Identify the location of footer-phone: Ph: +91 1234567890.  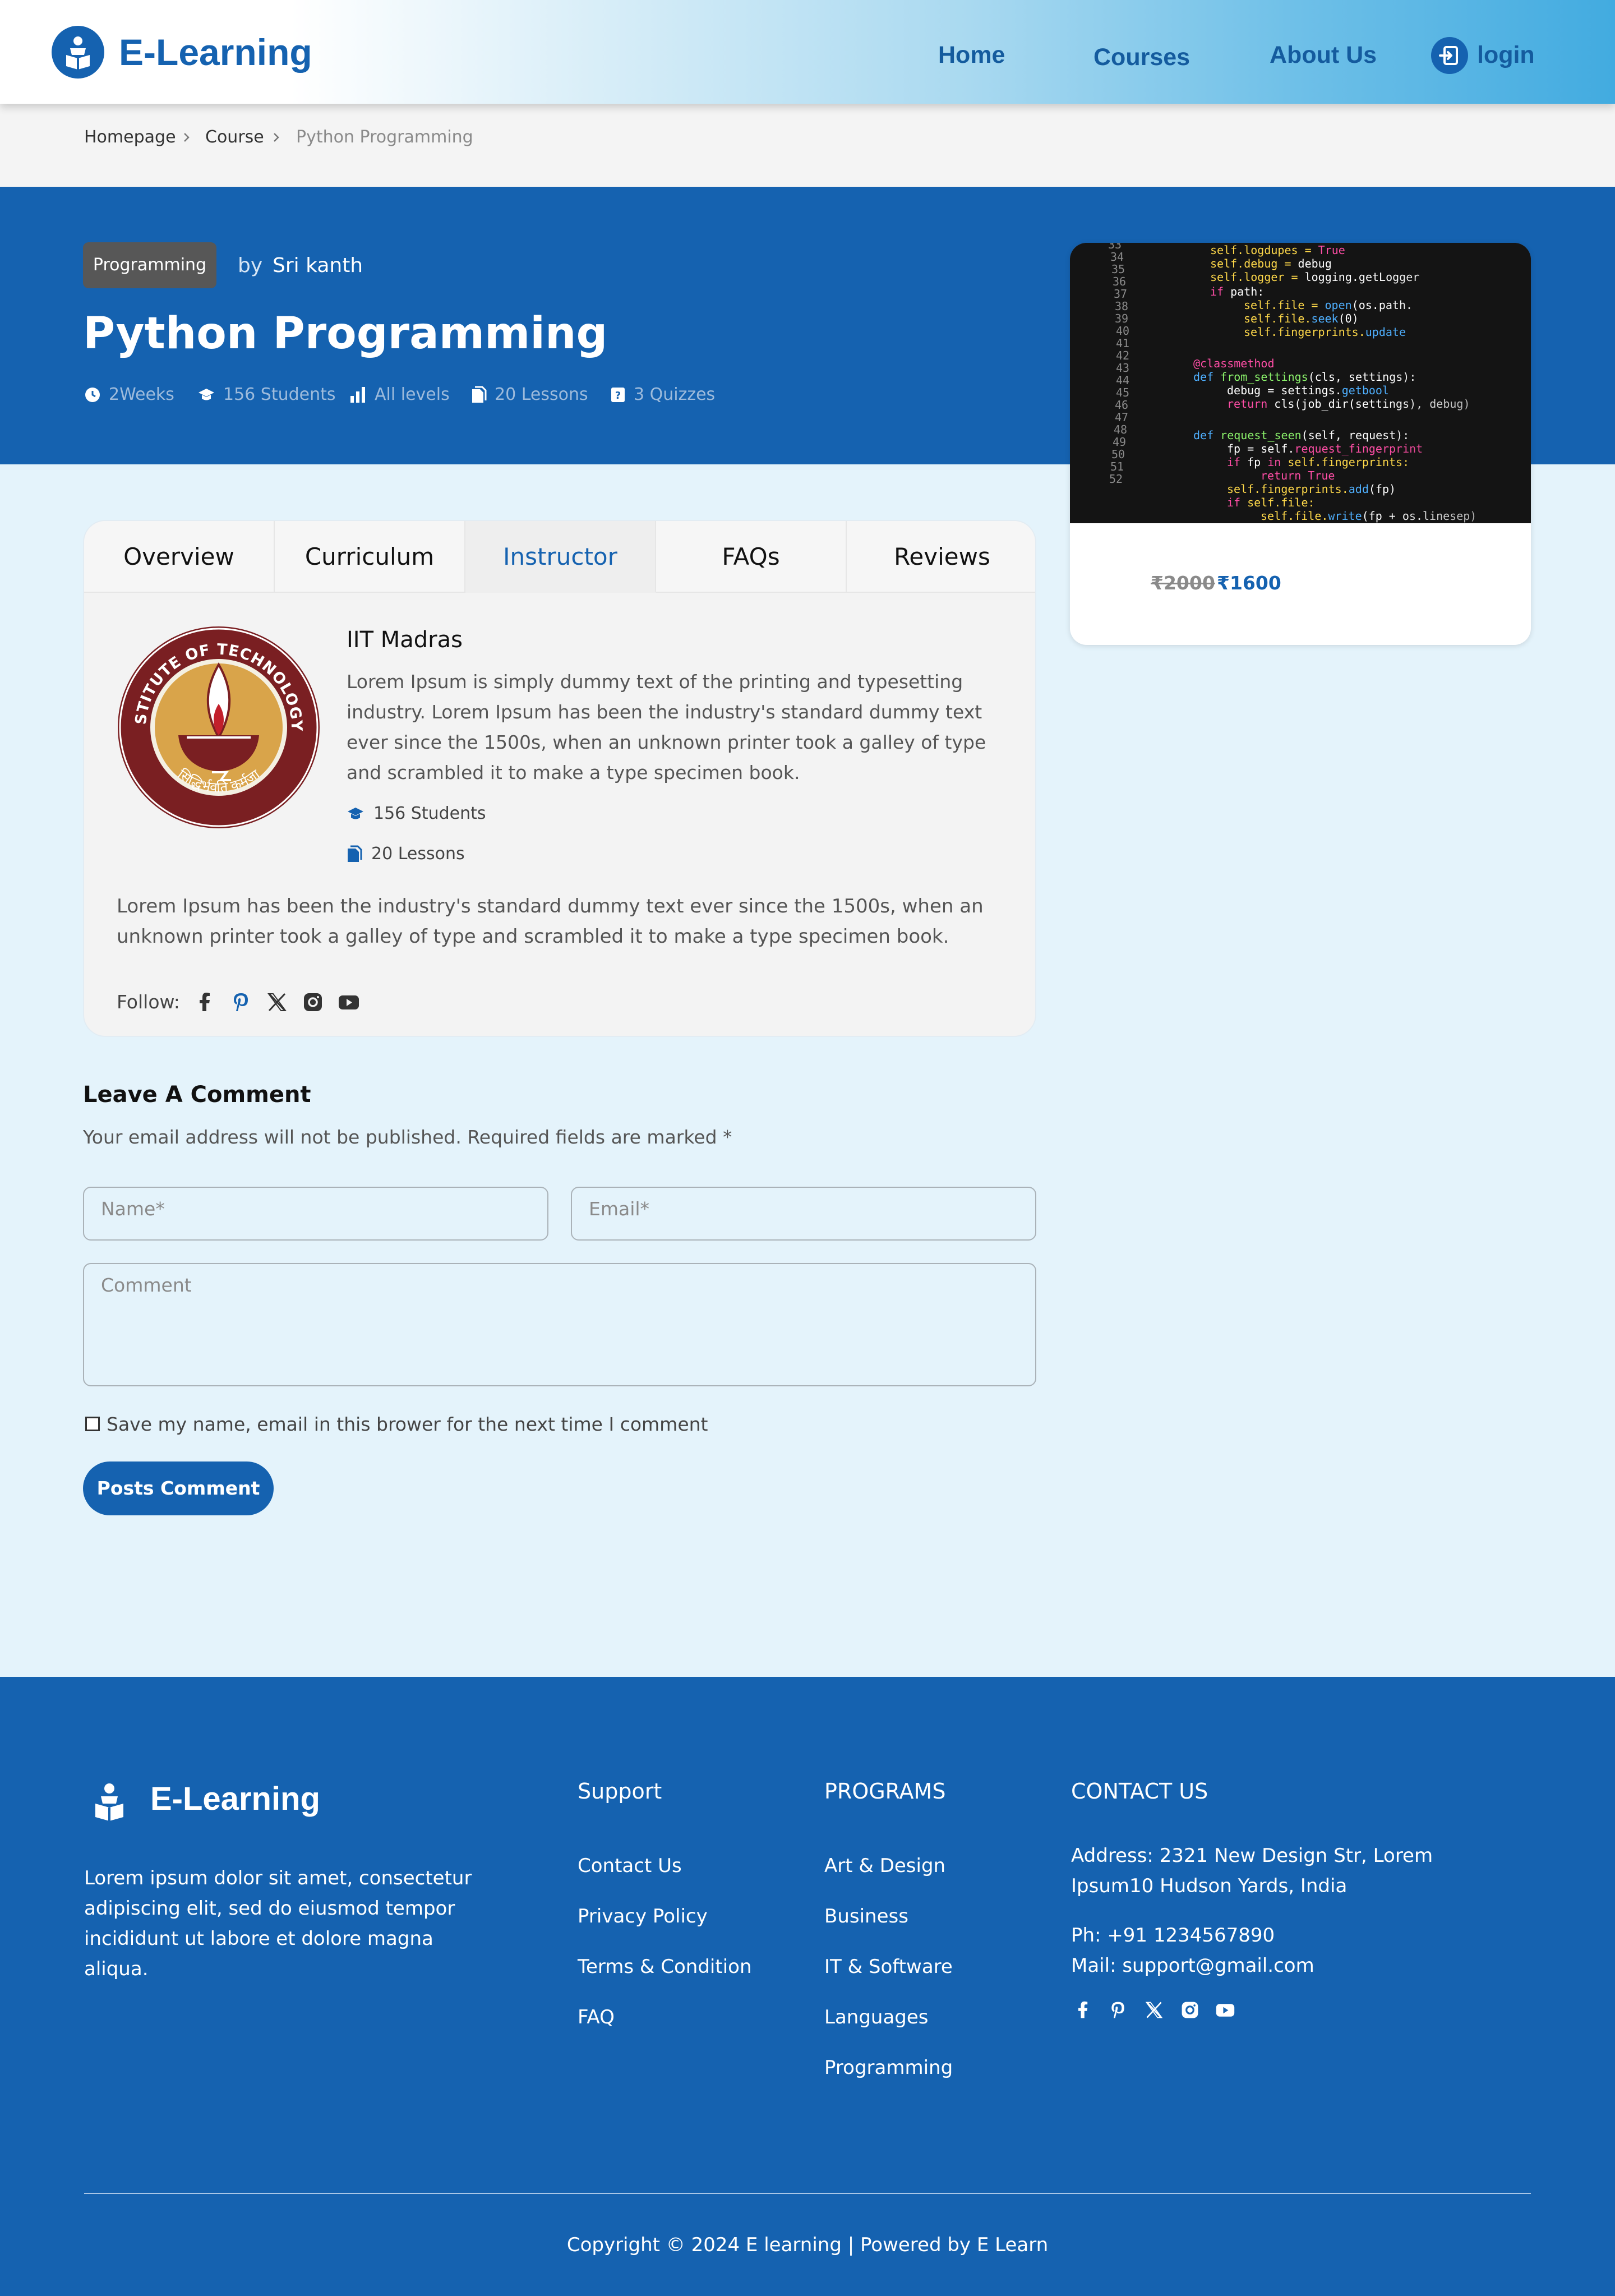
(1173, 1935).